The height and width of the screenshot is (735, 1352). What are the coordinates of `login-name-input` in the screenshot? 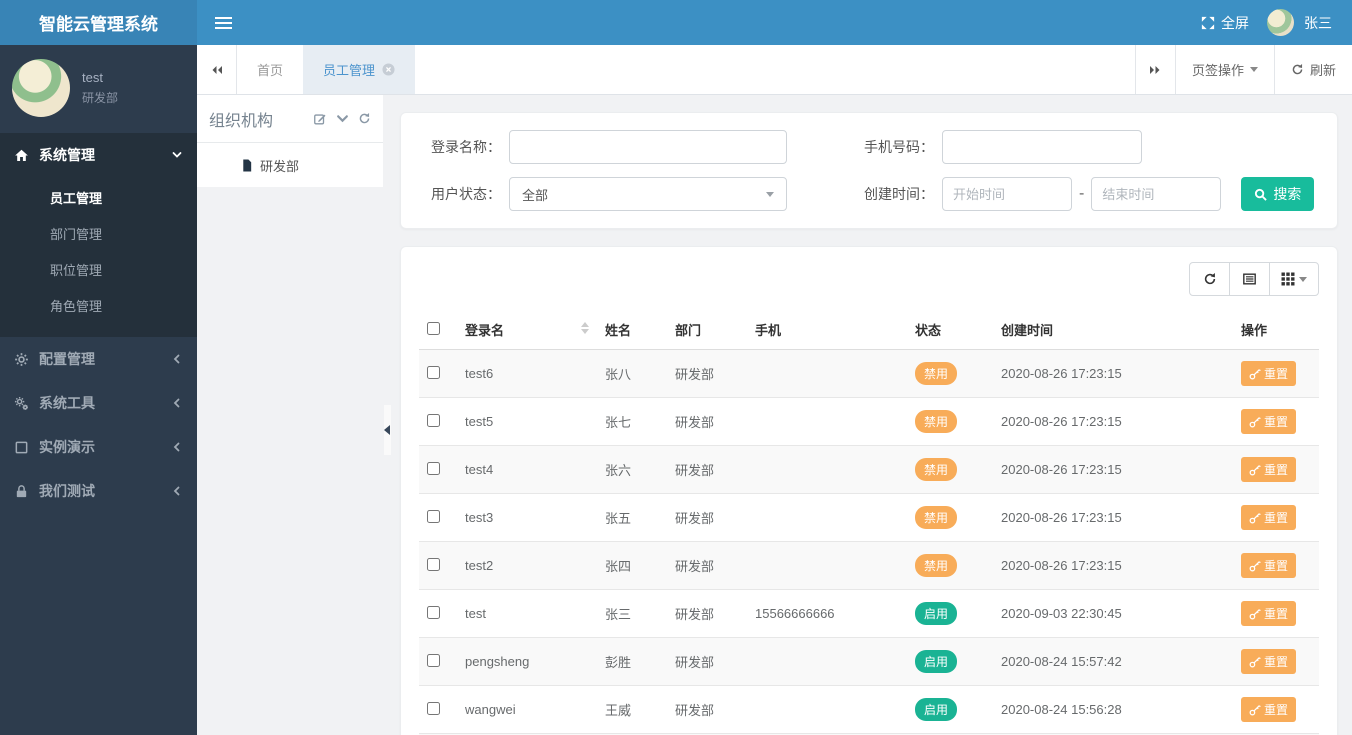 It's located at (648, 147).